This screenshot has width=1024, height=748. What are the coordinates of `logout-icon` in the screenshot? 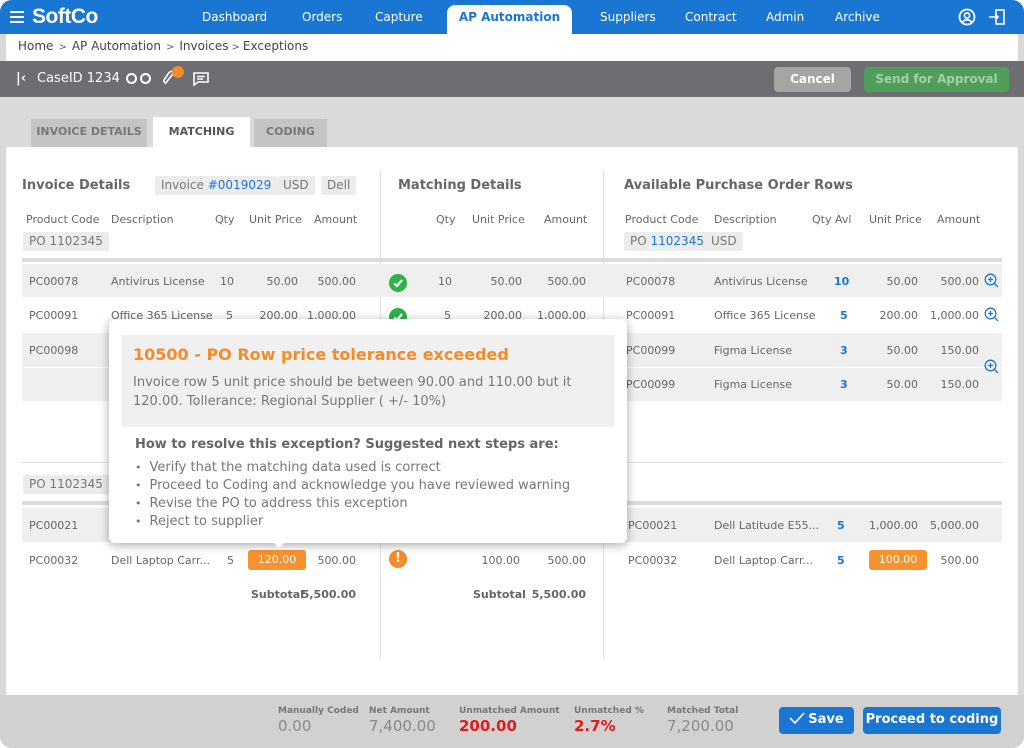 It's located at (997, 17).